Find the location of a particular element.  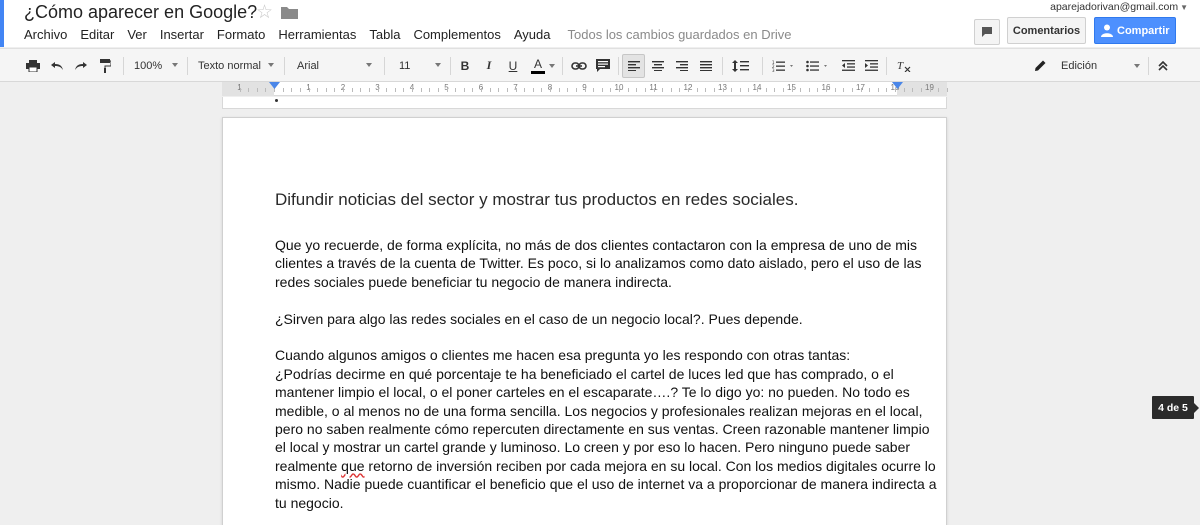

numbered-list-button: 123 is located at coordinates (784, 65).